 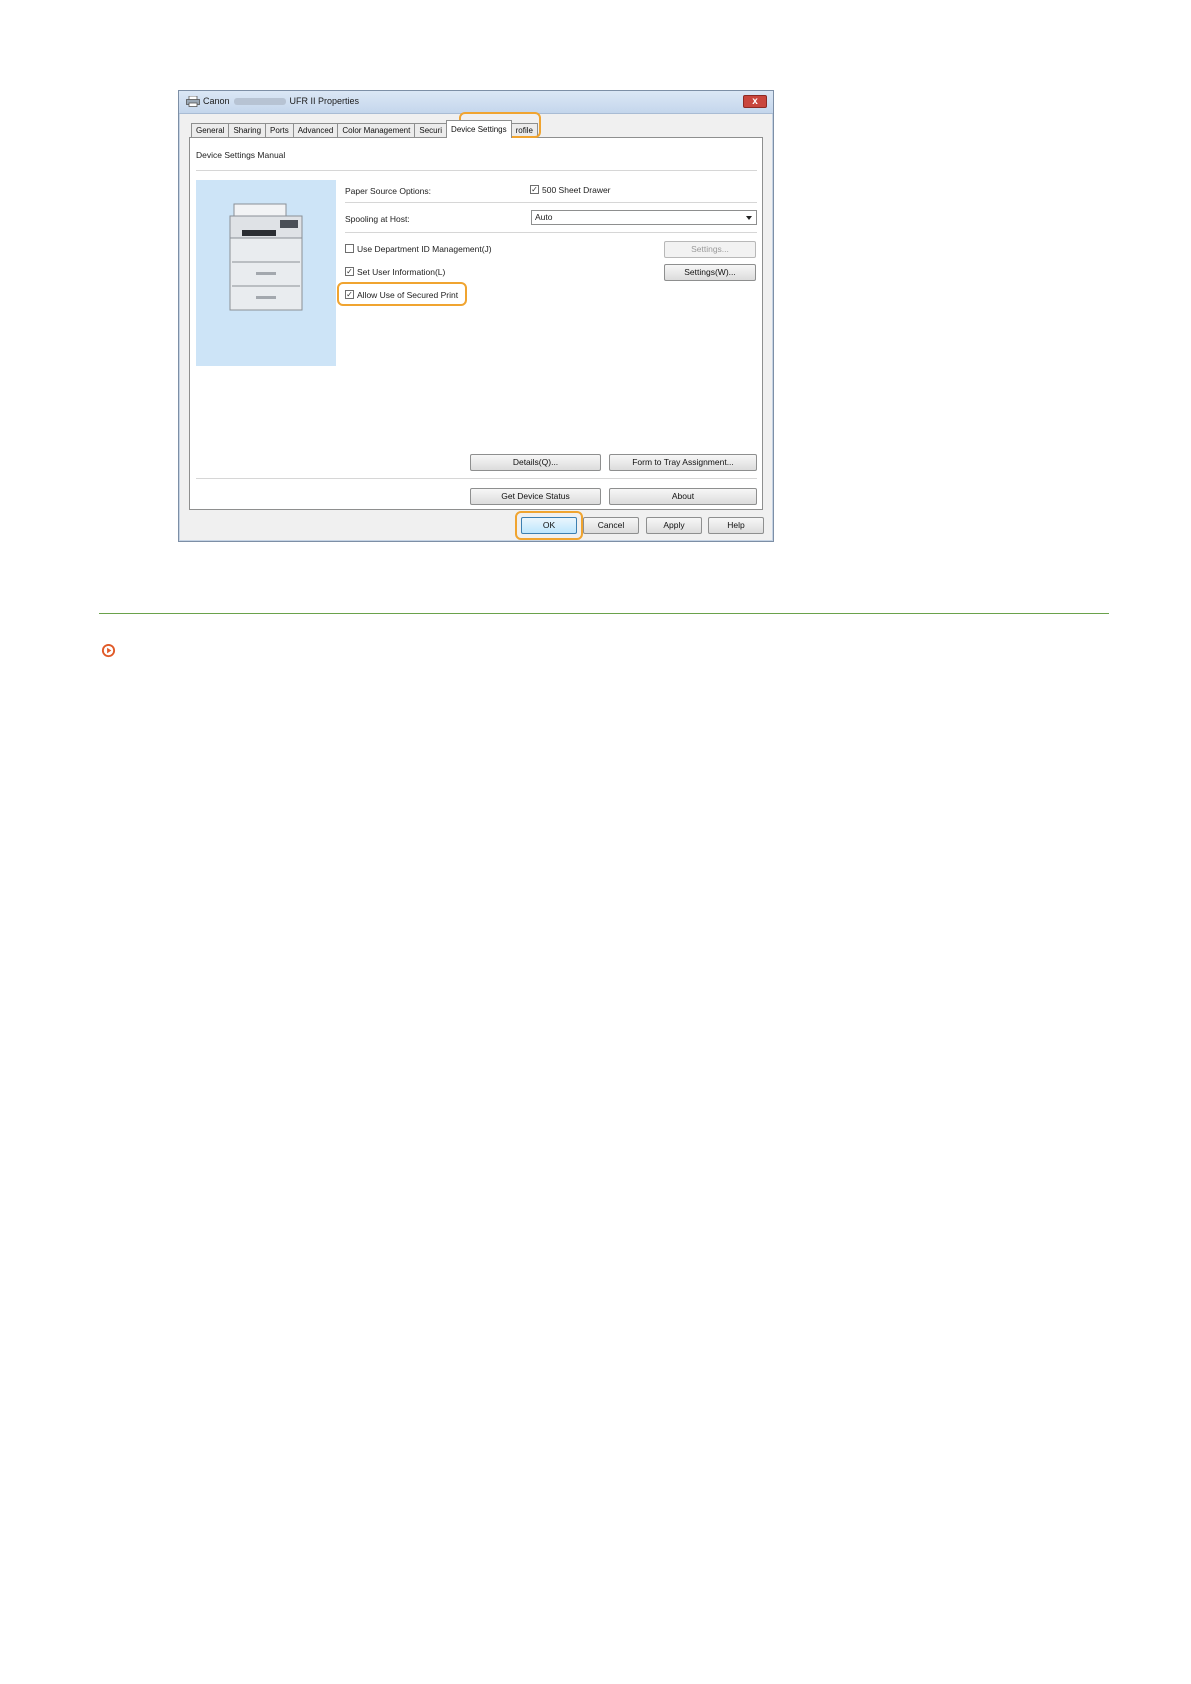 What do you see at coordinates (247, 130) in the screenshot?
I see `tab-sharing: Sharing` at bounding box center [247, 130].